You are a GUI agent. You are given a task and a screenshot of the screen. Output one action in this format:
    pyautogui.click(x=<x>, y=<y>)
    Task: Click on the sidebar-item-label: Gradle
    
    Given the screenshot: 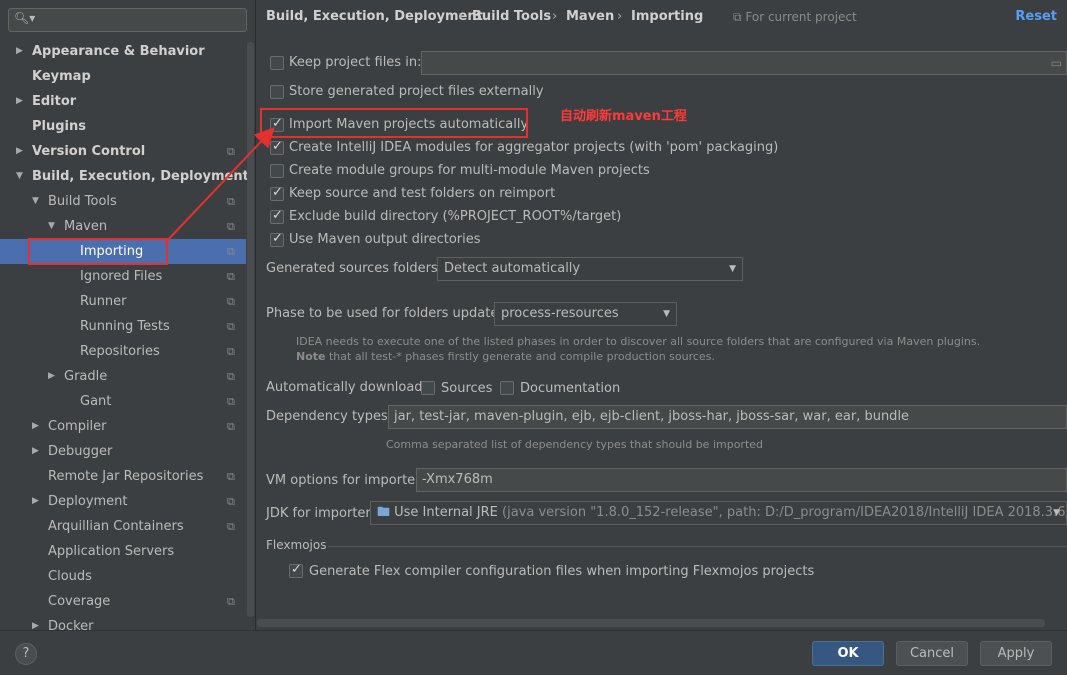 What is the action you would take?
    pyautogui.click(x=86, y=376)
    